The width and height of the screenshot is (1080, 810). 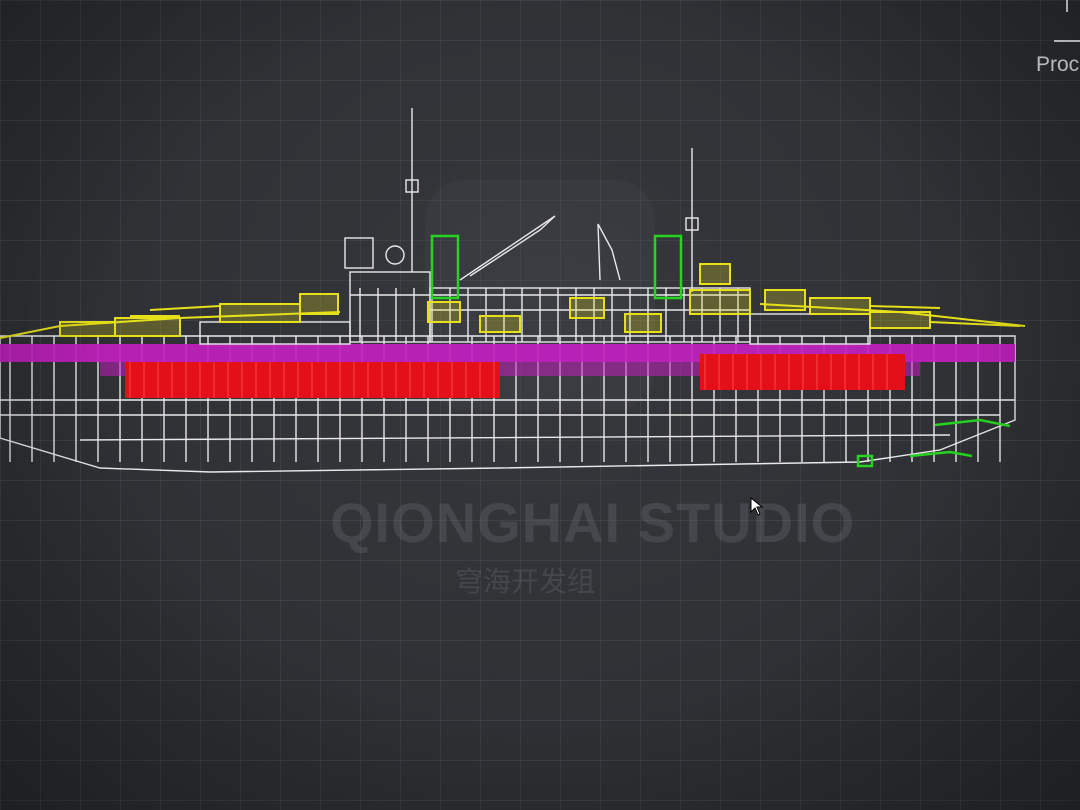 I want to click on properties-panel-label: Proc, so click(x=1058, y=65).